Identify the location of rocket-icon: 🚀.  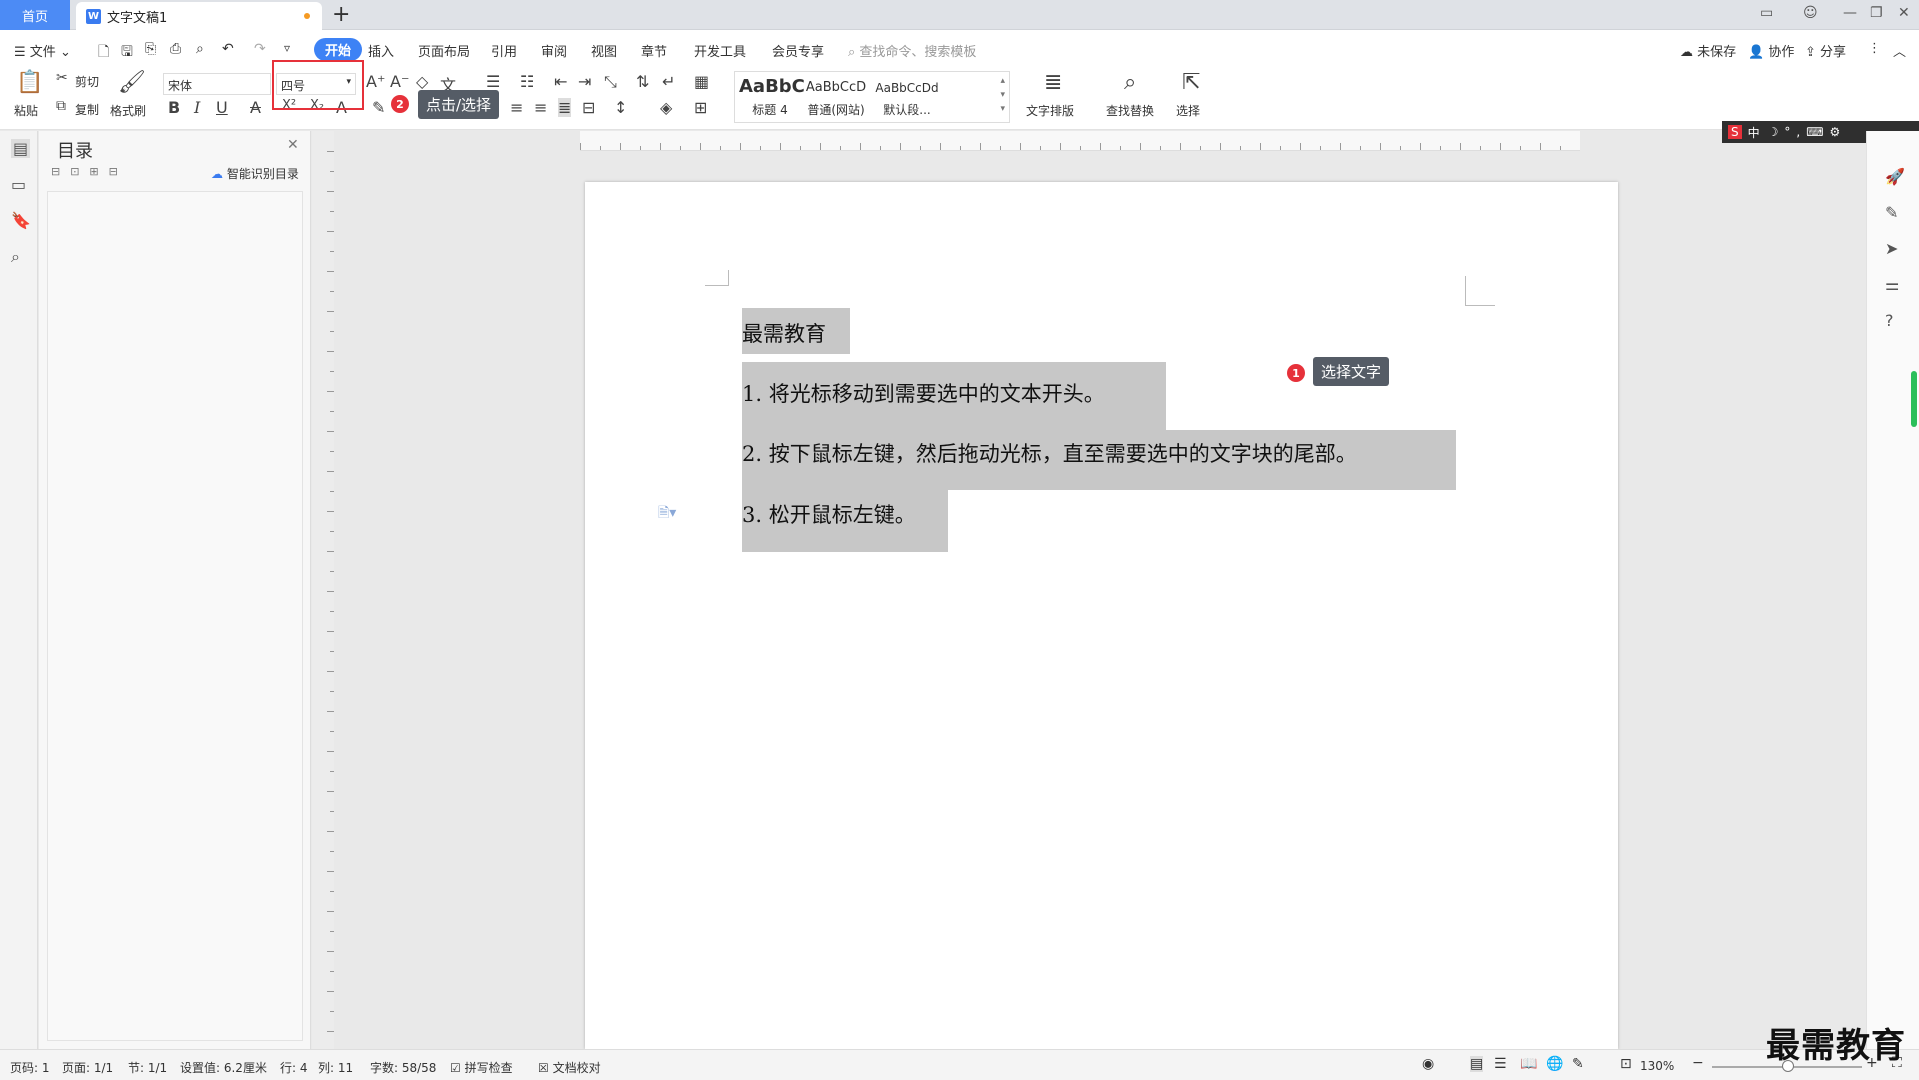
(1895, 176).